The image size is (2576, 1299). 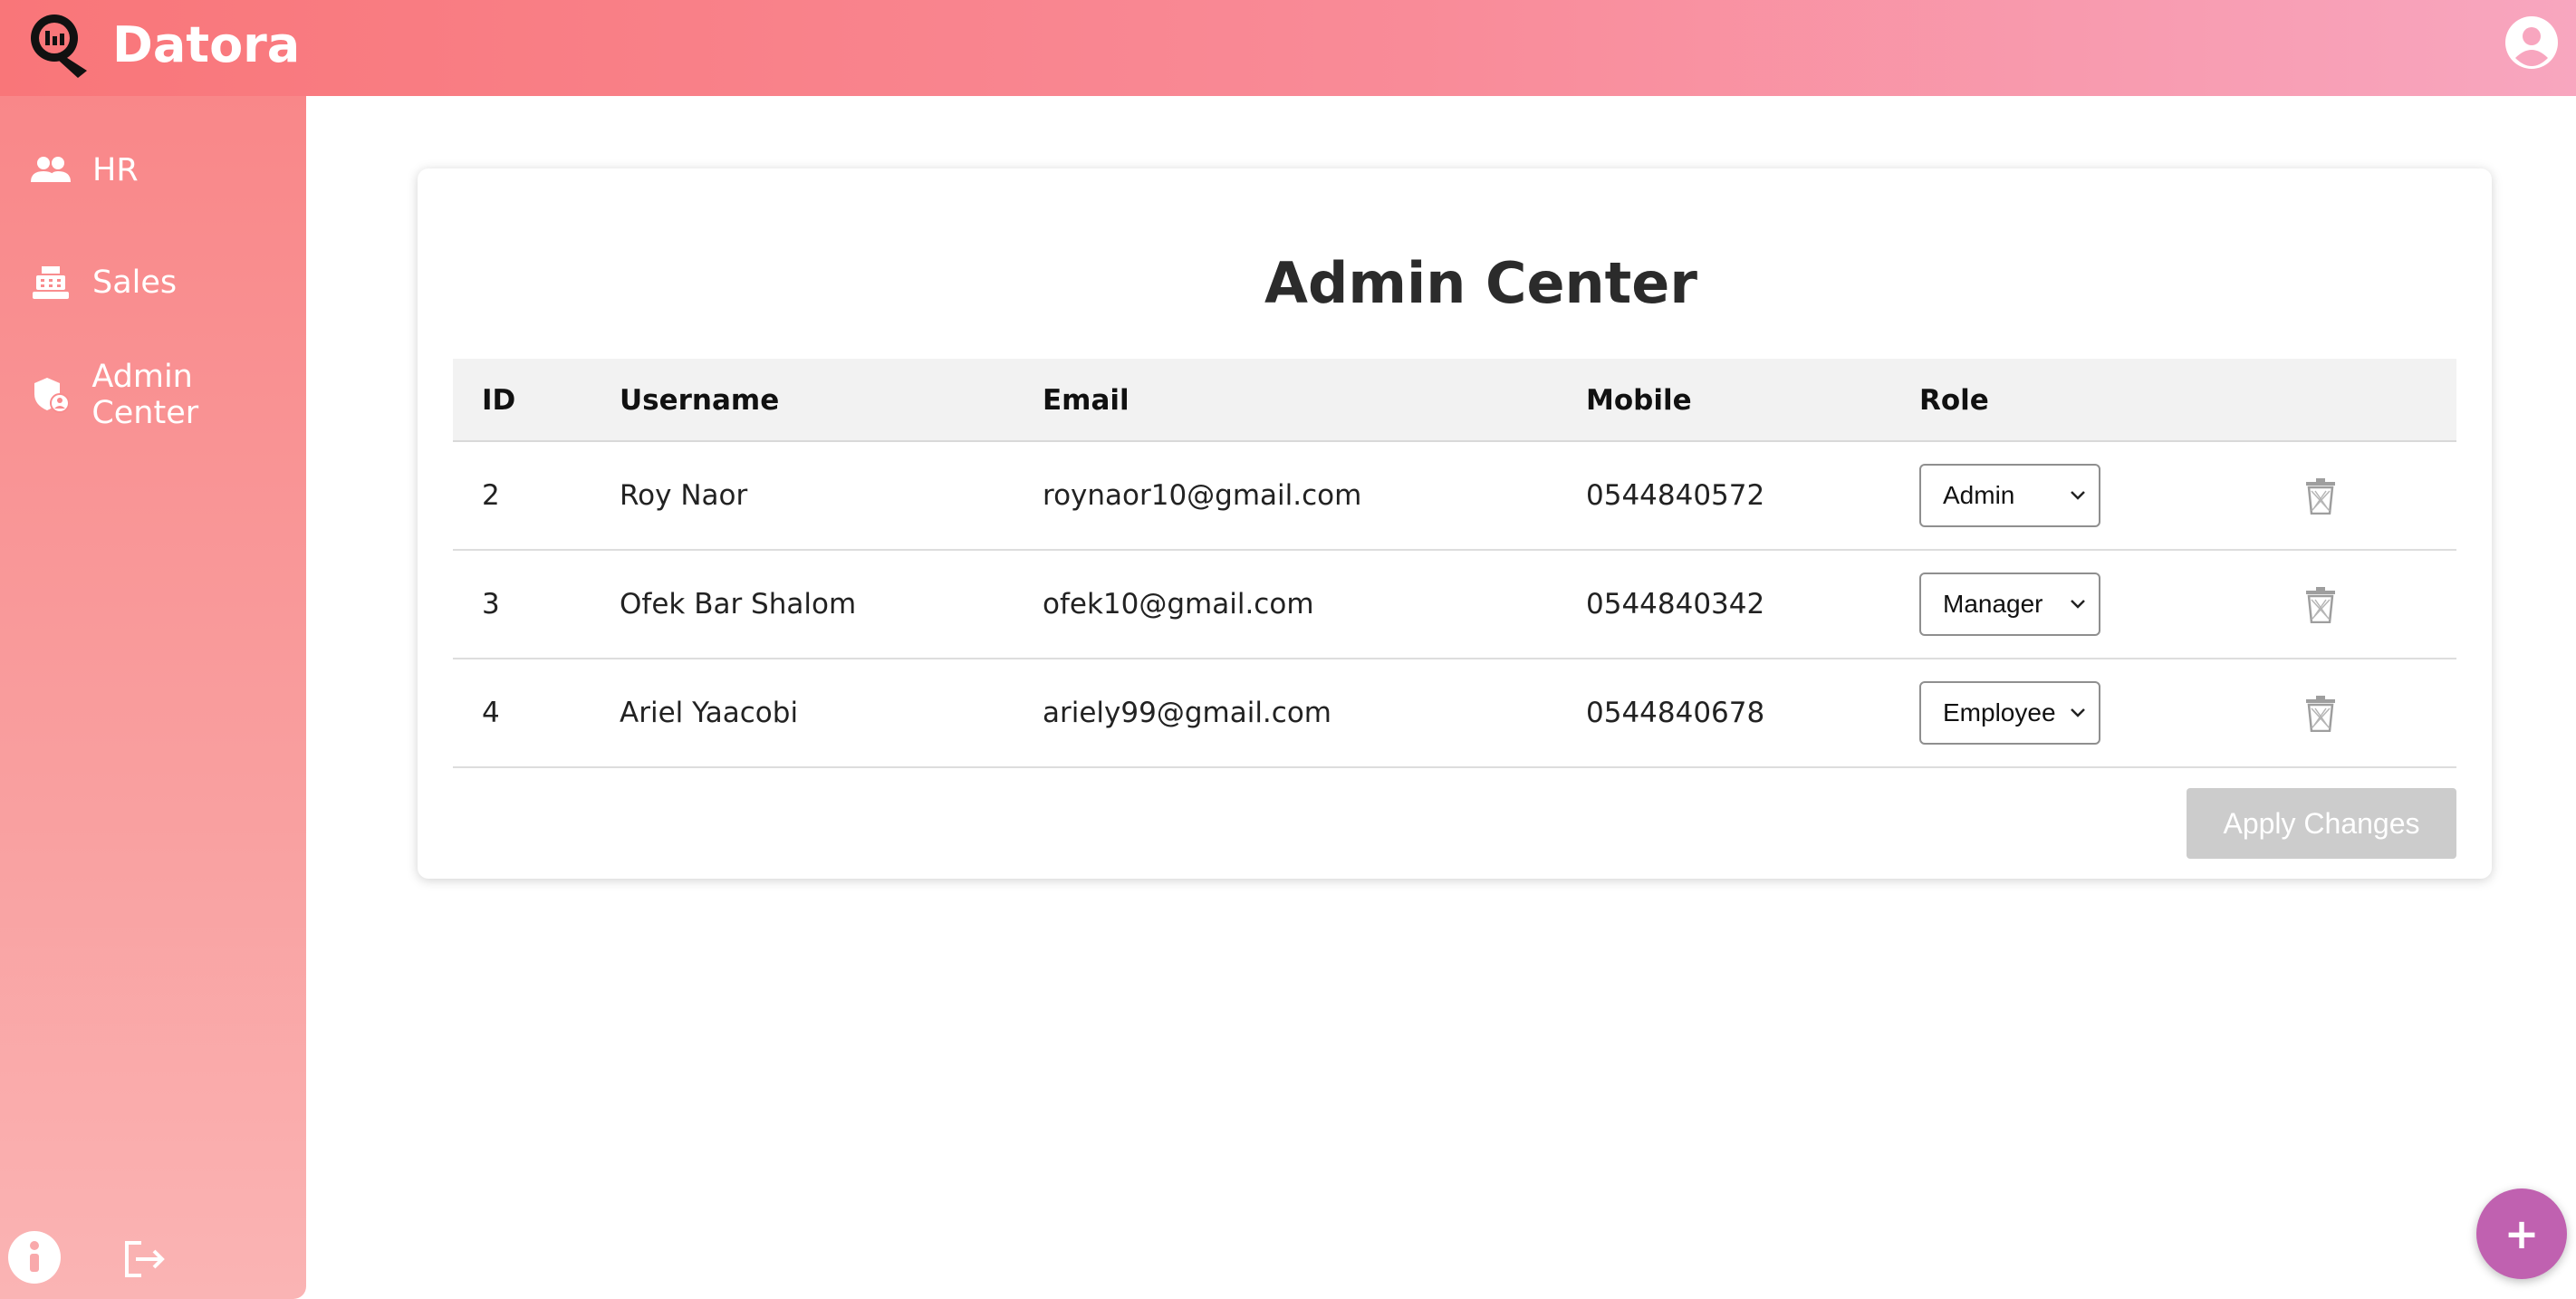 I want to click on info-icon, so click(x=34, y=1257).